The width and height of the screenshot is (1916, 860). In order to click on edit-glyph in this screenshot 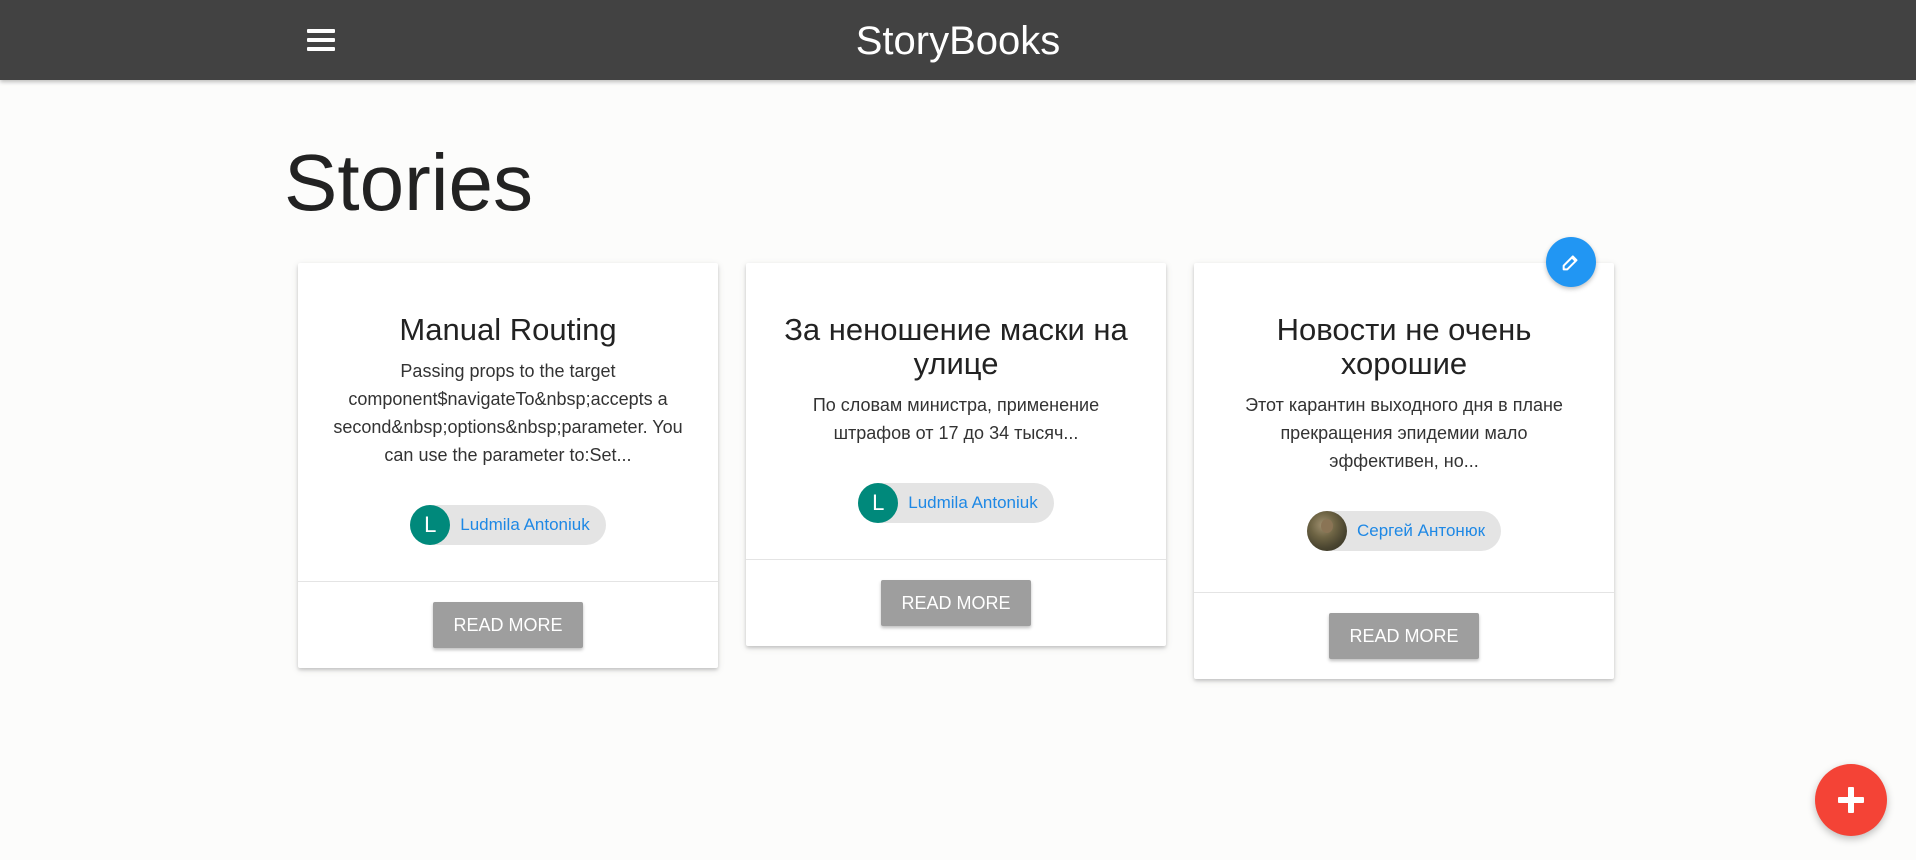, I will do `click(1570, 263)`.